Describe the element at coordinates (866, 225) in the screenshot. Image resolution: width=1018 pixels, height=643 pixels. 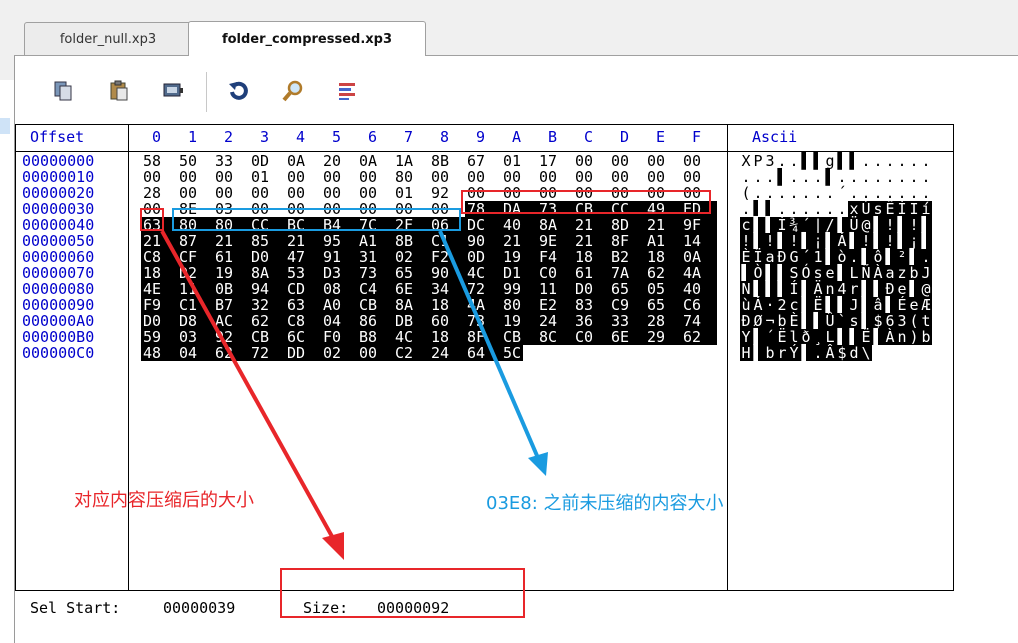
I see `ascii-char: @` at that location.